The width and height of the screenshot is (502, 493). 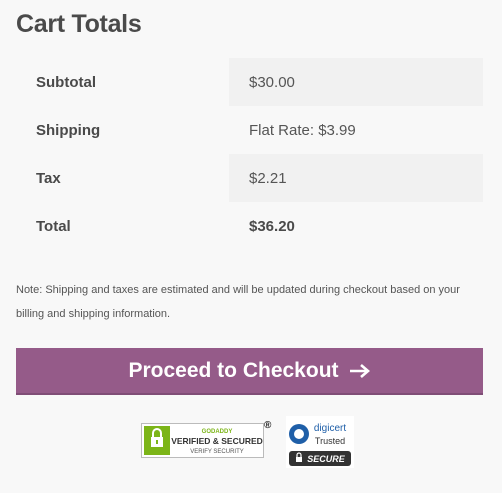 What do you see at coordinates (268, 425) in the screenshot?
I see `registered-mark: ®` at bounding box center [268, 425].